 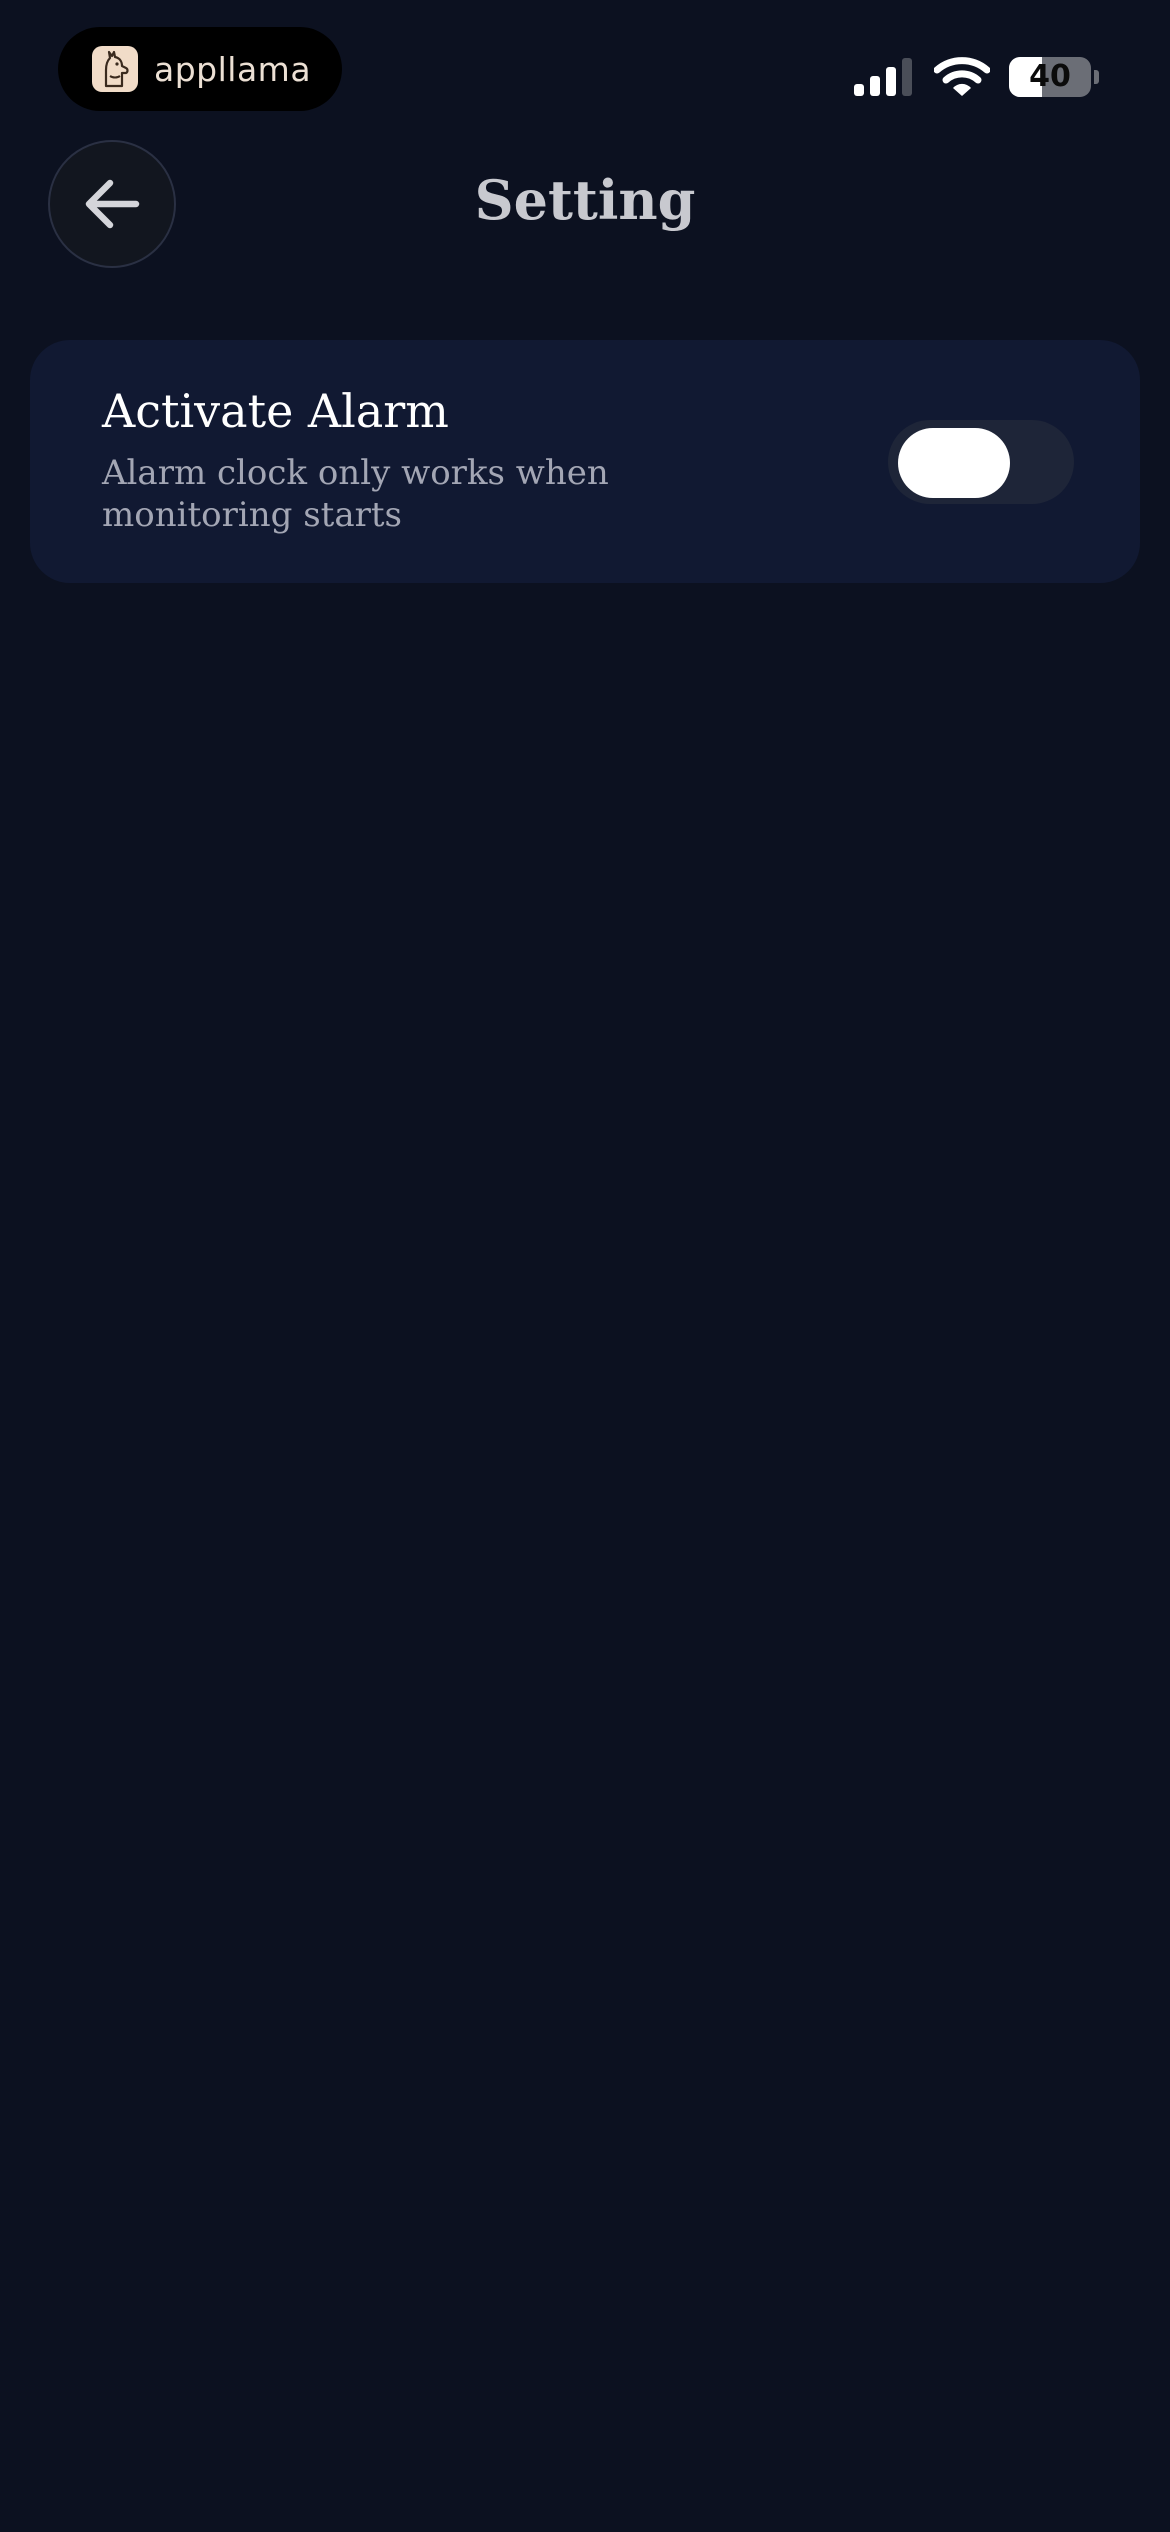 I want to click on llama-logo-icon, so click(x=115, y=69).